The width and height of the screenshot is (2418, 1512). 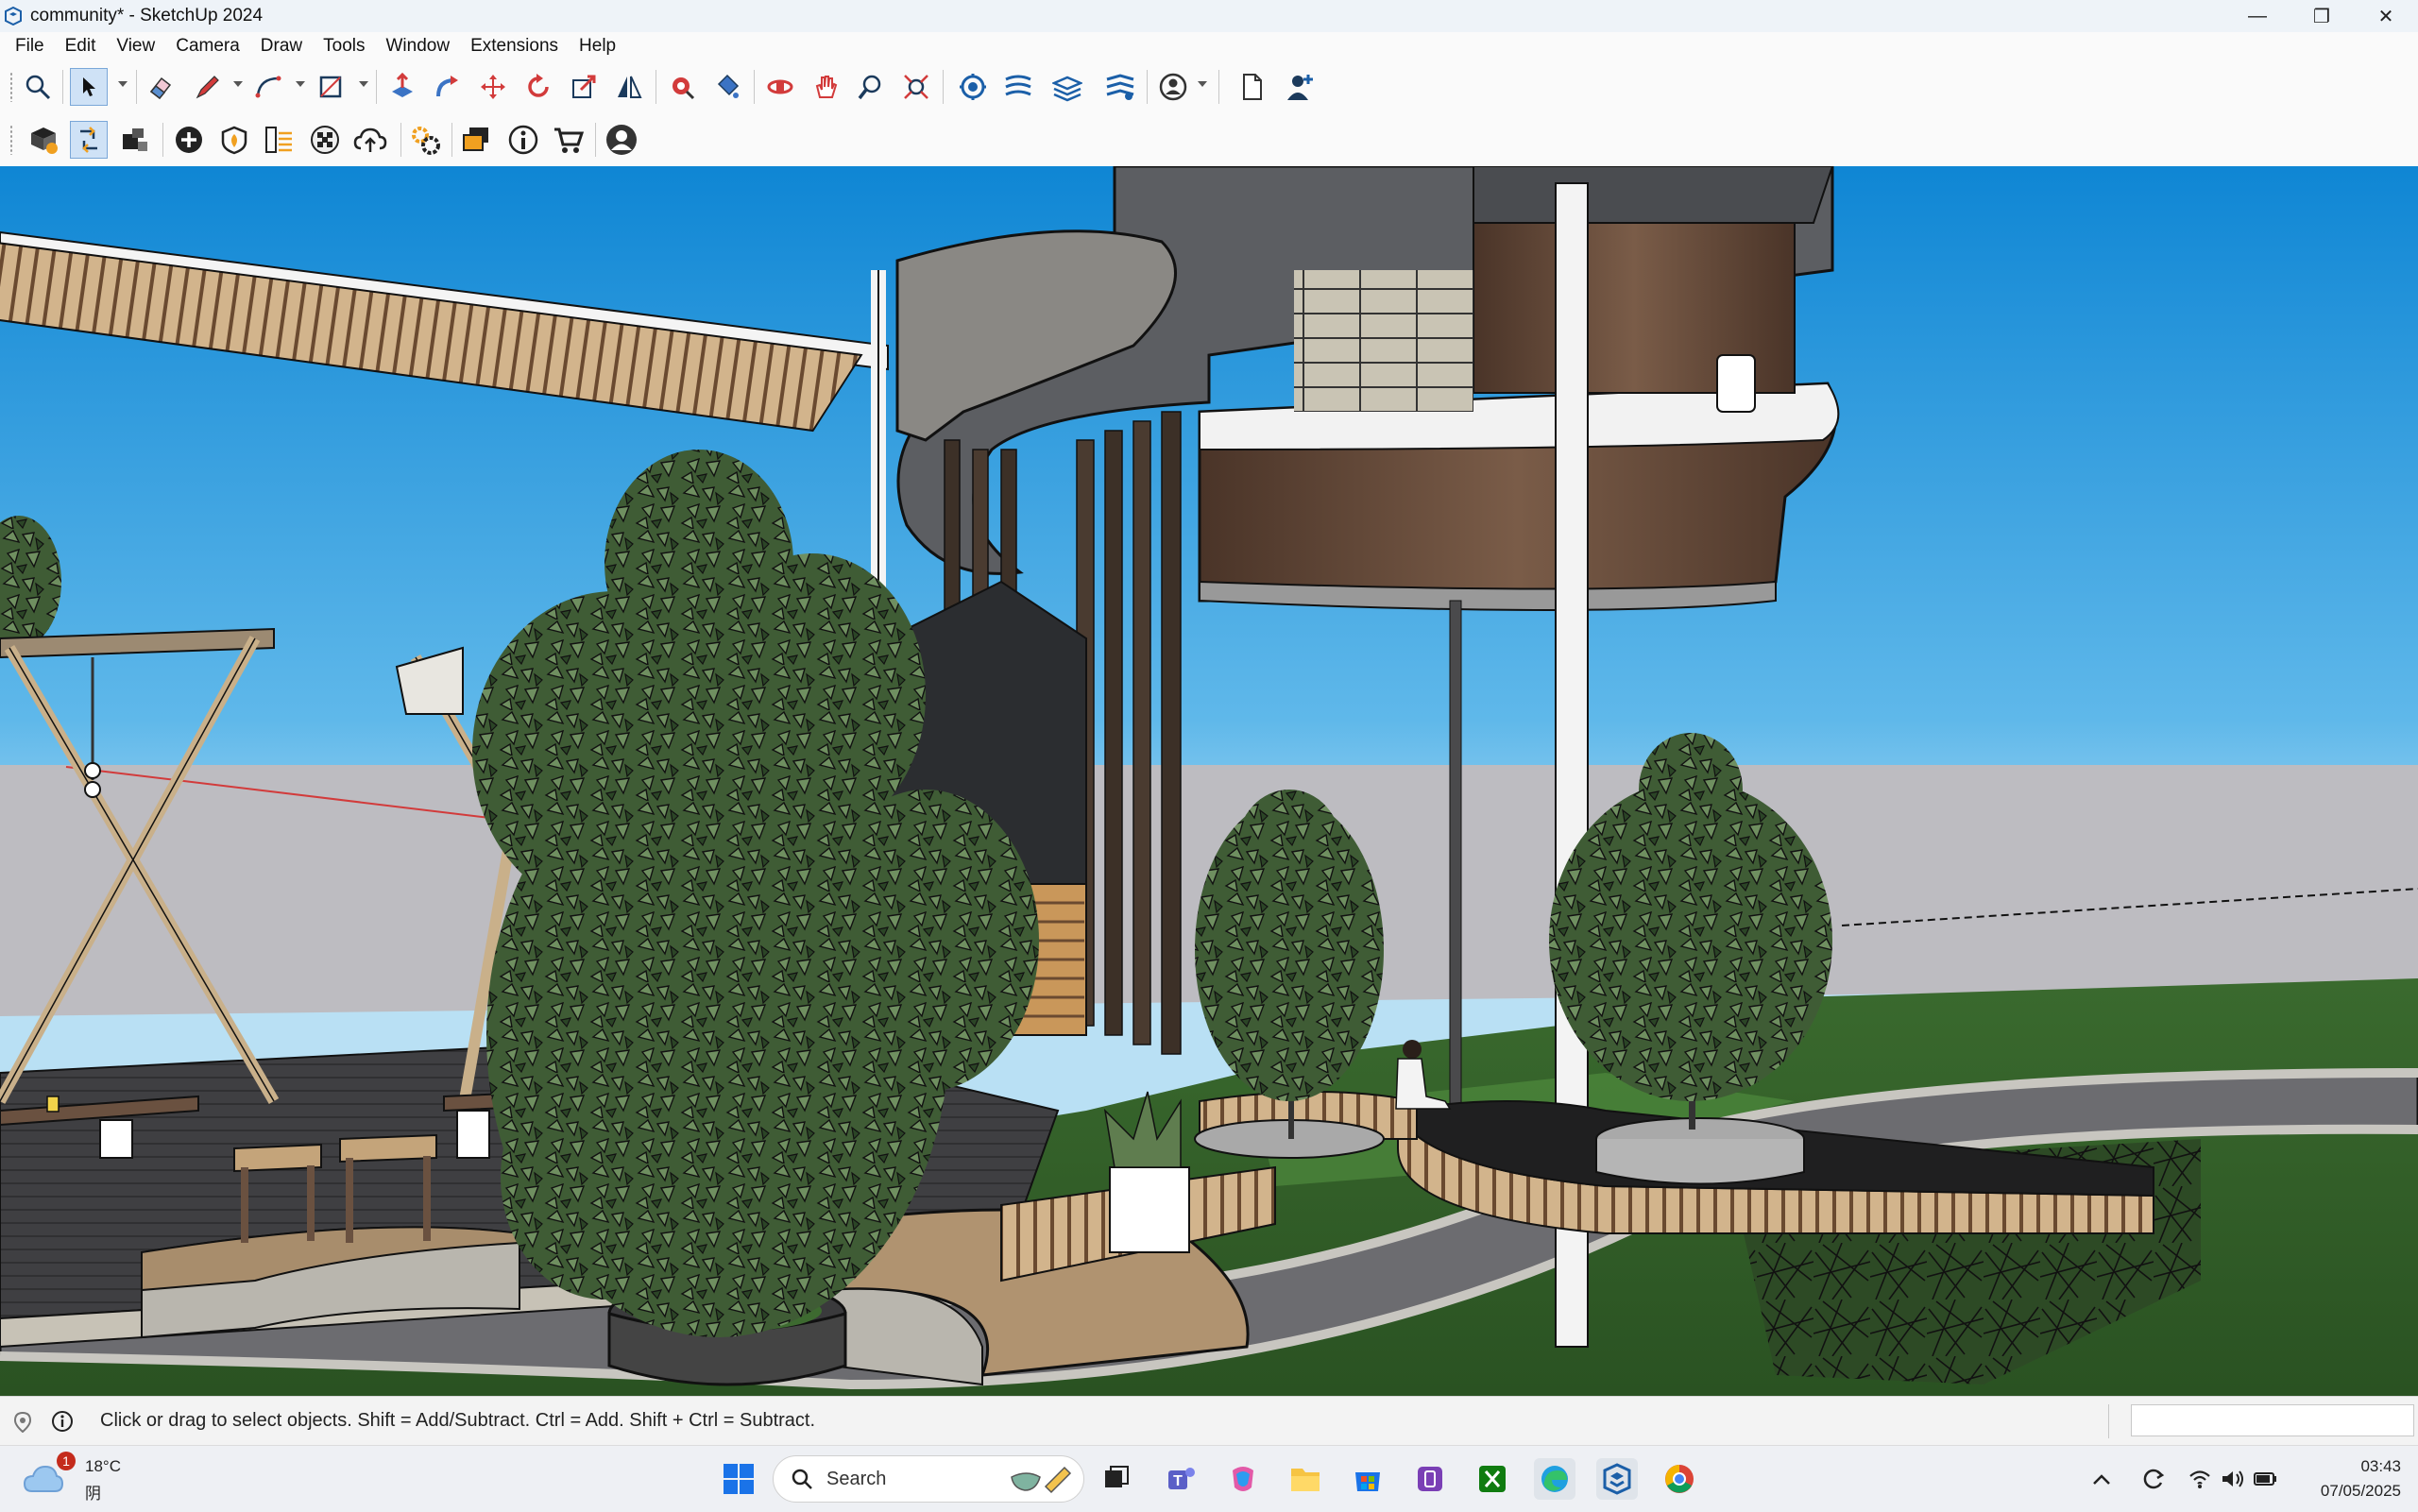 What do you see at coordinates (514, 46) in the screenshot?
I see `menu-extensions: Extensions` at bounding box center [514, 46].